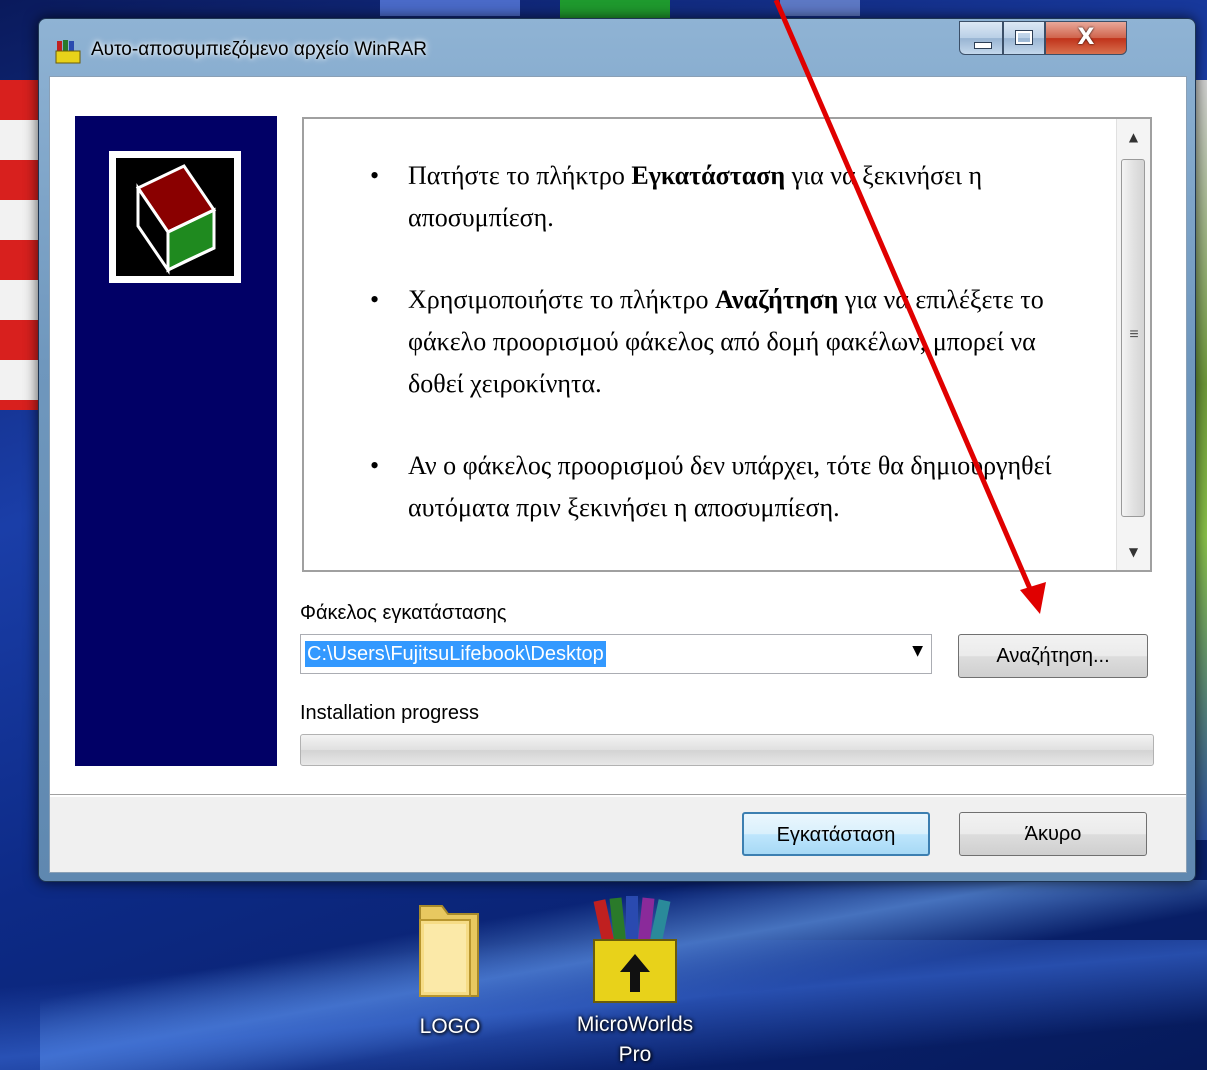 This screenshot has height=1070, width=1207. Describe the element at coordinates (403, 613) in the screenshot. I see `destination-folder-label: Φάκελος εγκατάστασης` at that location.